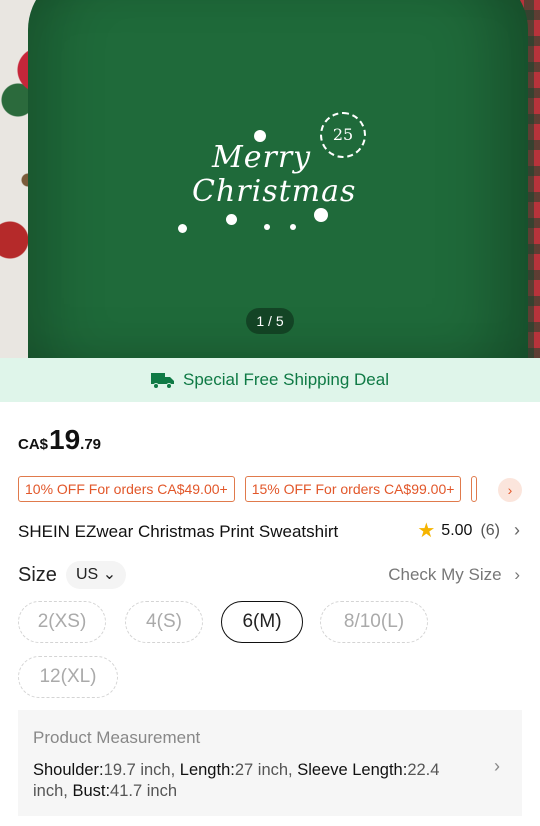  I want to click on measure-value: 27 inch,, so click(266, 770).